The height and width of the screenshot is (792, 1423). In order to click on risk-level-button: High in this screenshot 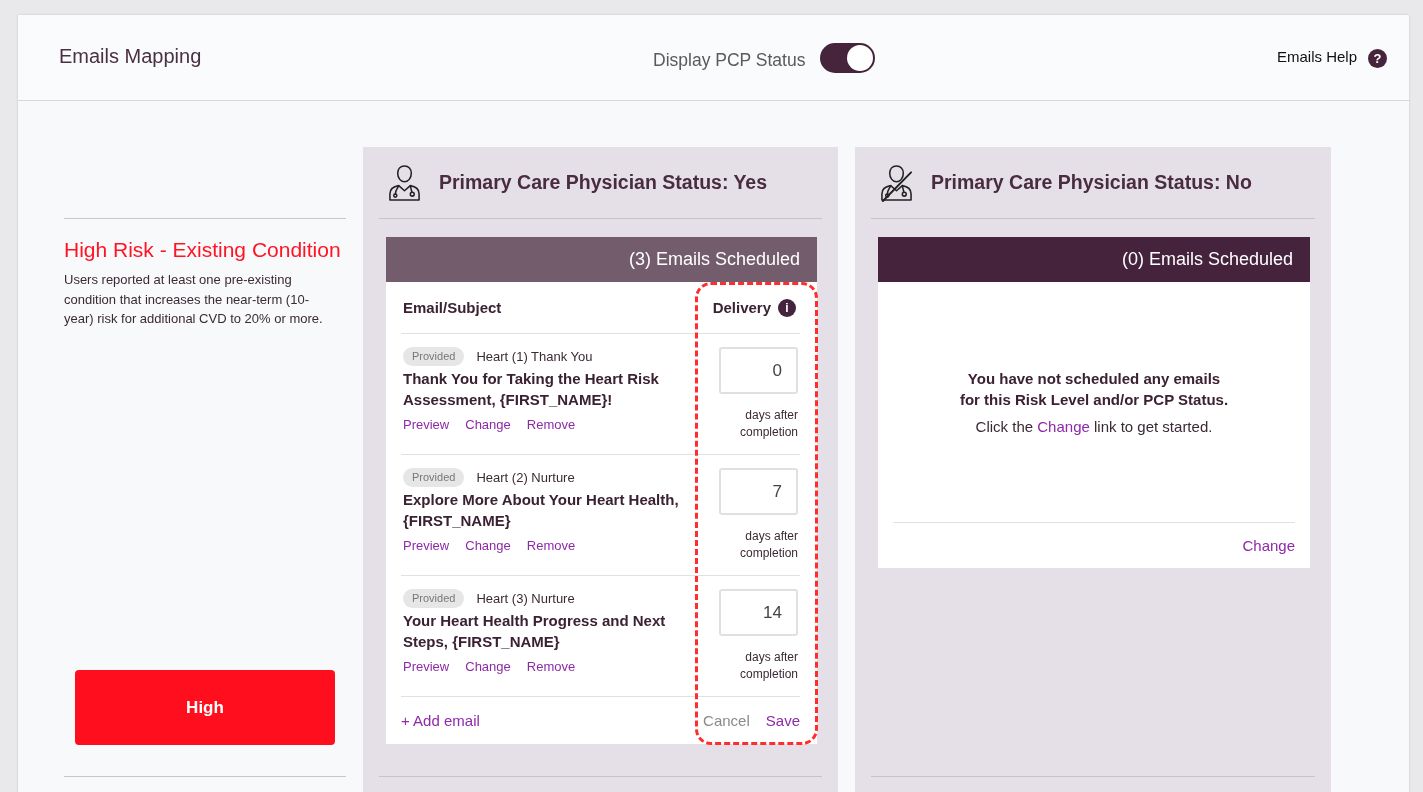, I will do `click(205, 707)`.